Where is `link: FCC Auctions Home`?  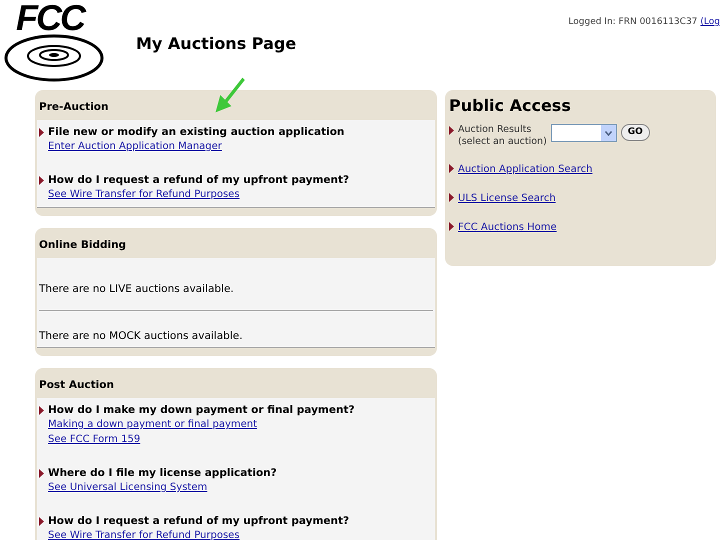
link: FCC Auctions Home is located at coordinates (507, 227).